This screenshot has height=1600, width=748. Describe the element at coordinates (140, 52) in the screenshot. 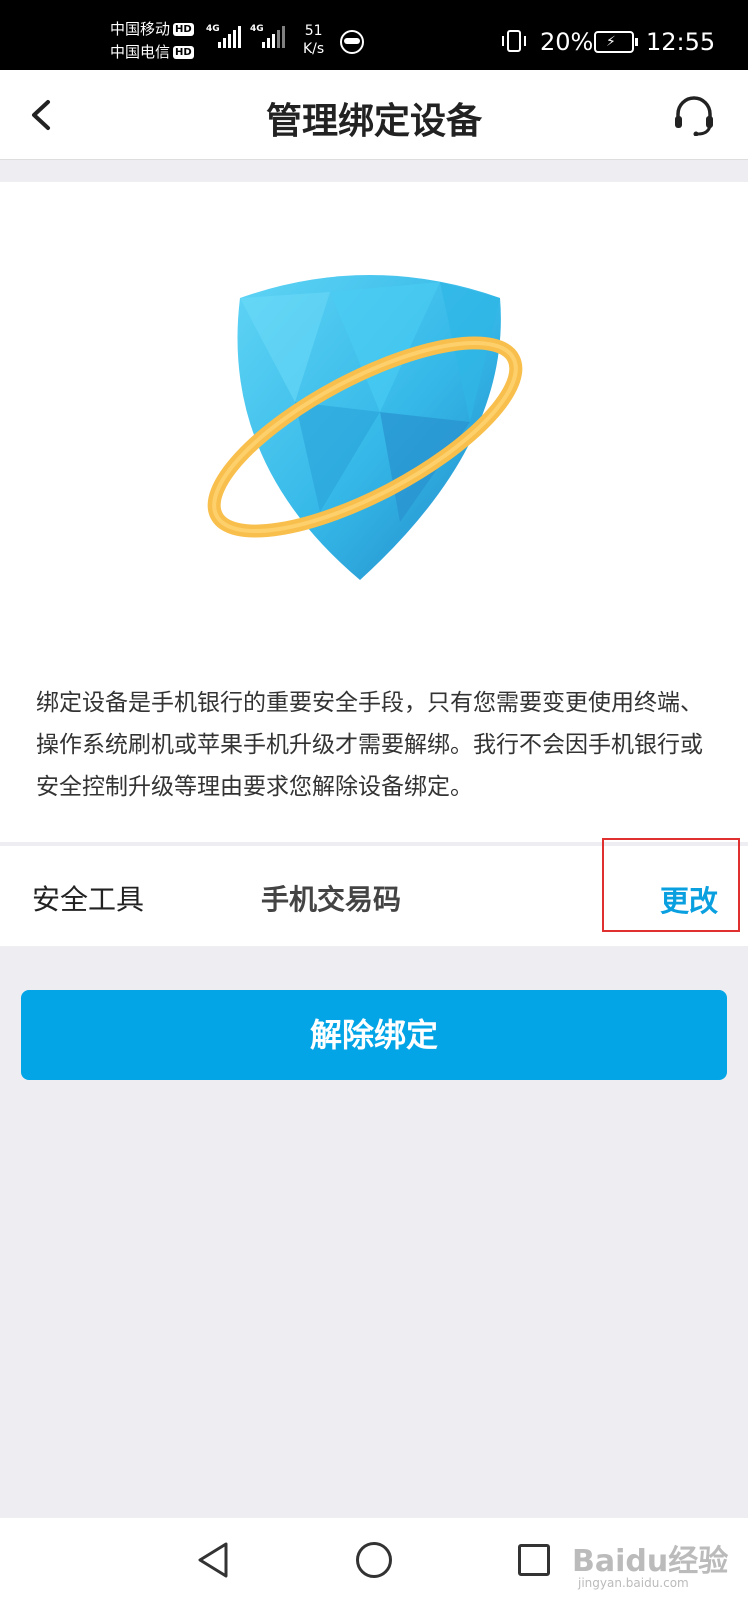

I see `carrier-2: 中国电信` at that location.